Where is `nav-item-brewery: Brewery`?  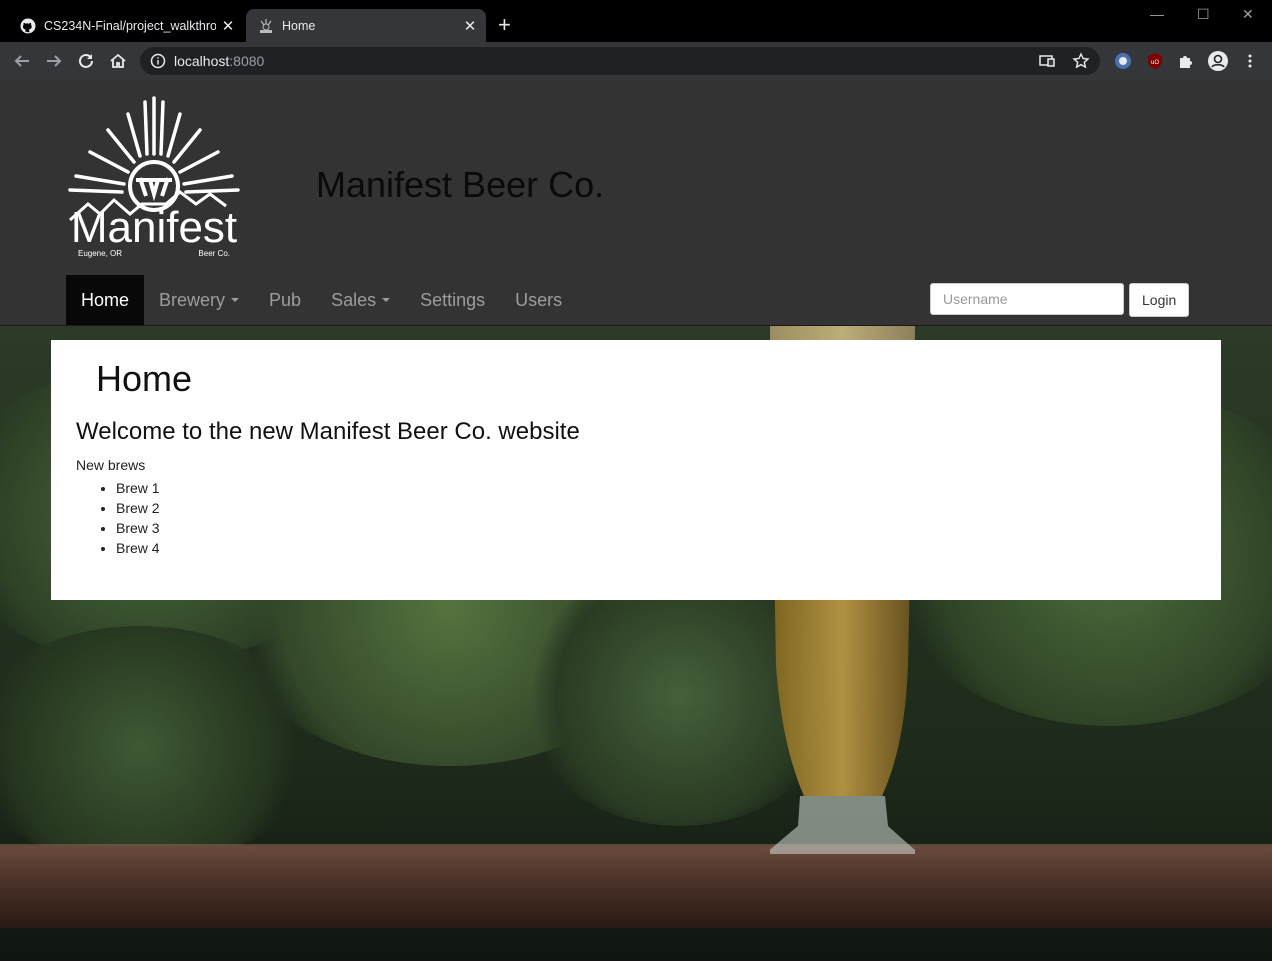
nav-item-brewery: Brewery is located at coordinates (199, 300).